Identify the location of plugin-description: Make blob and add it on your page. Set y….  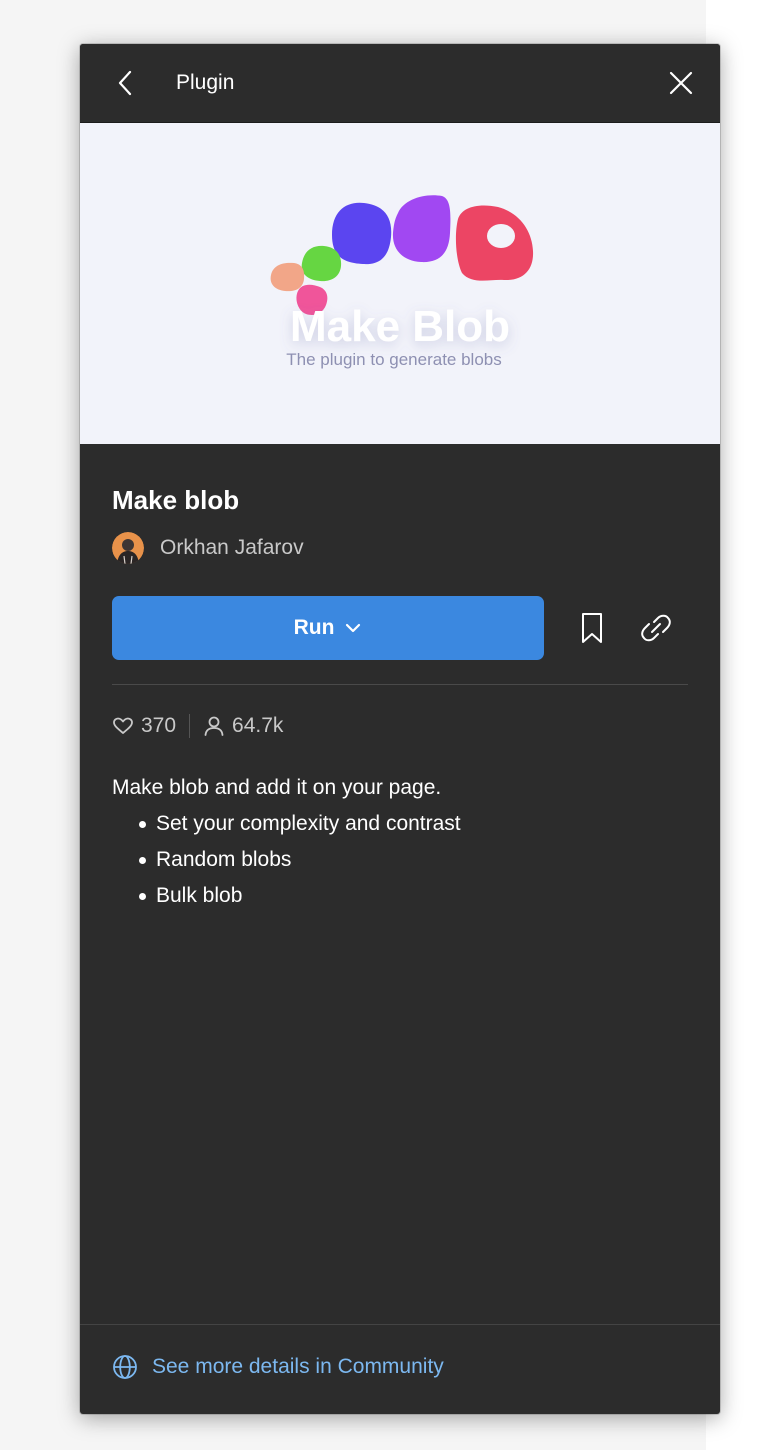
(400, 842).